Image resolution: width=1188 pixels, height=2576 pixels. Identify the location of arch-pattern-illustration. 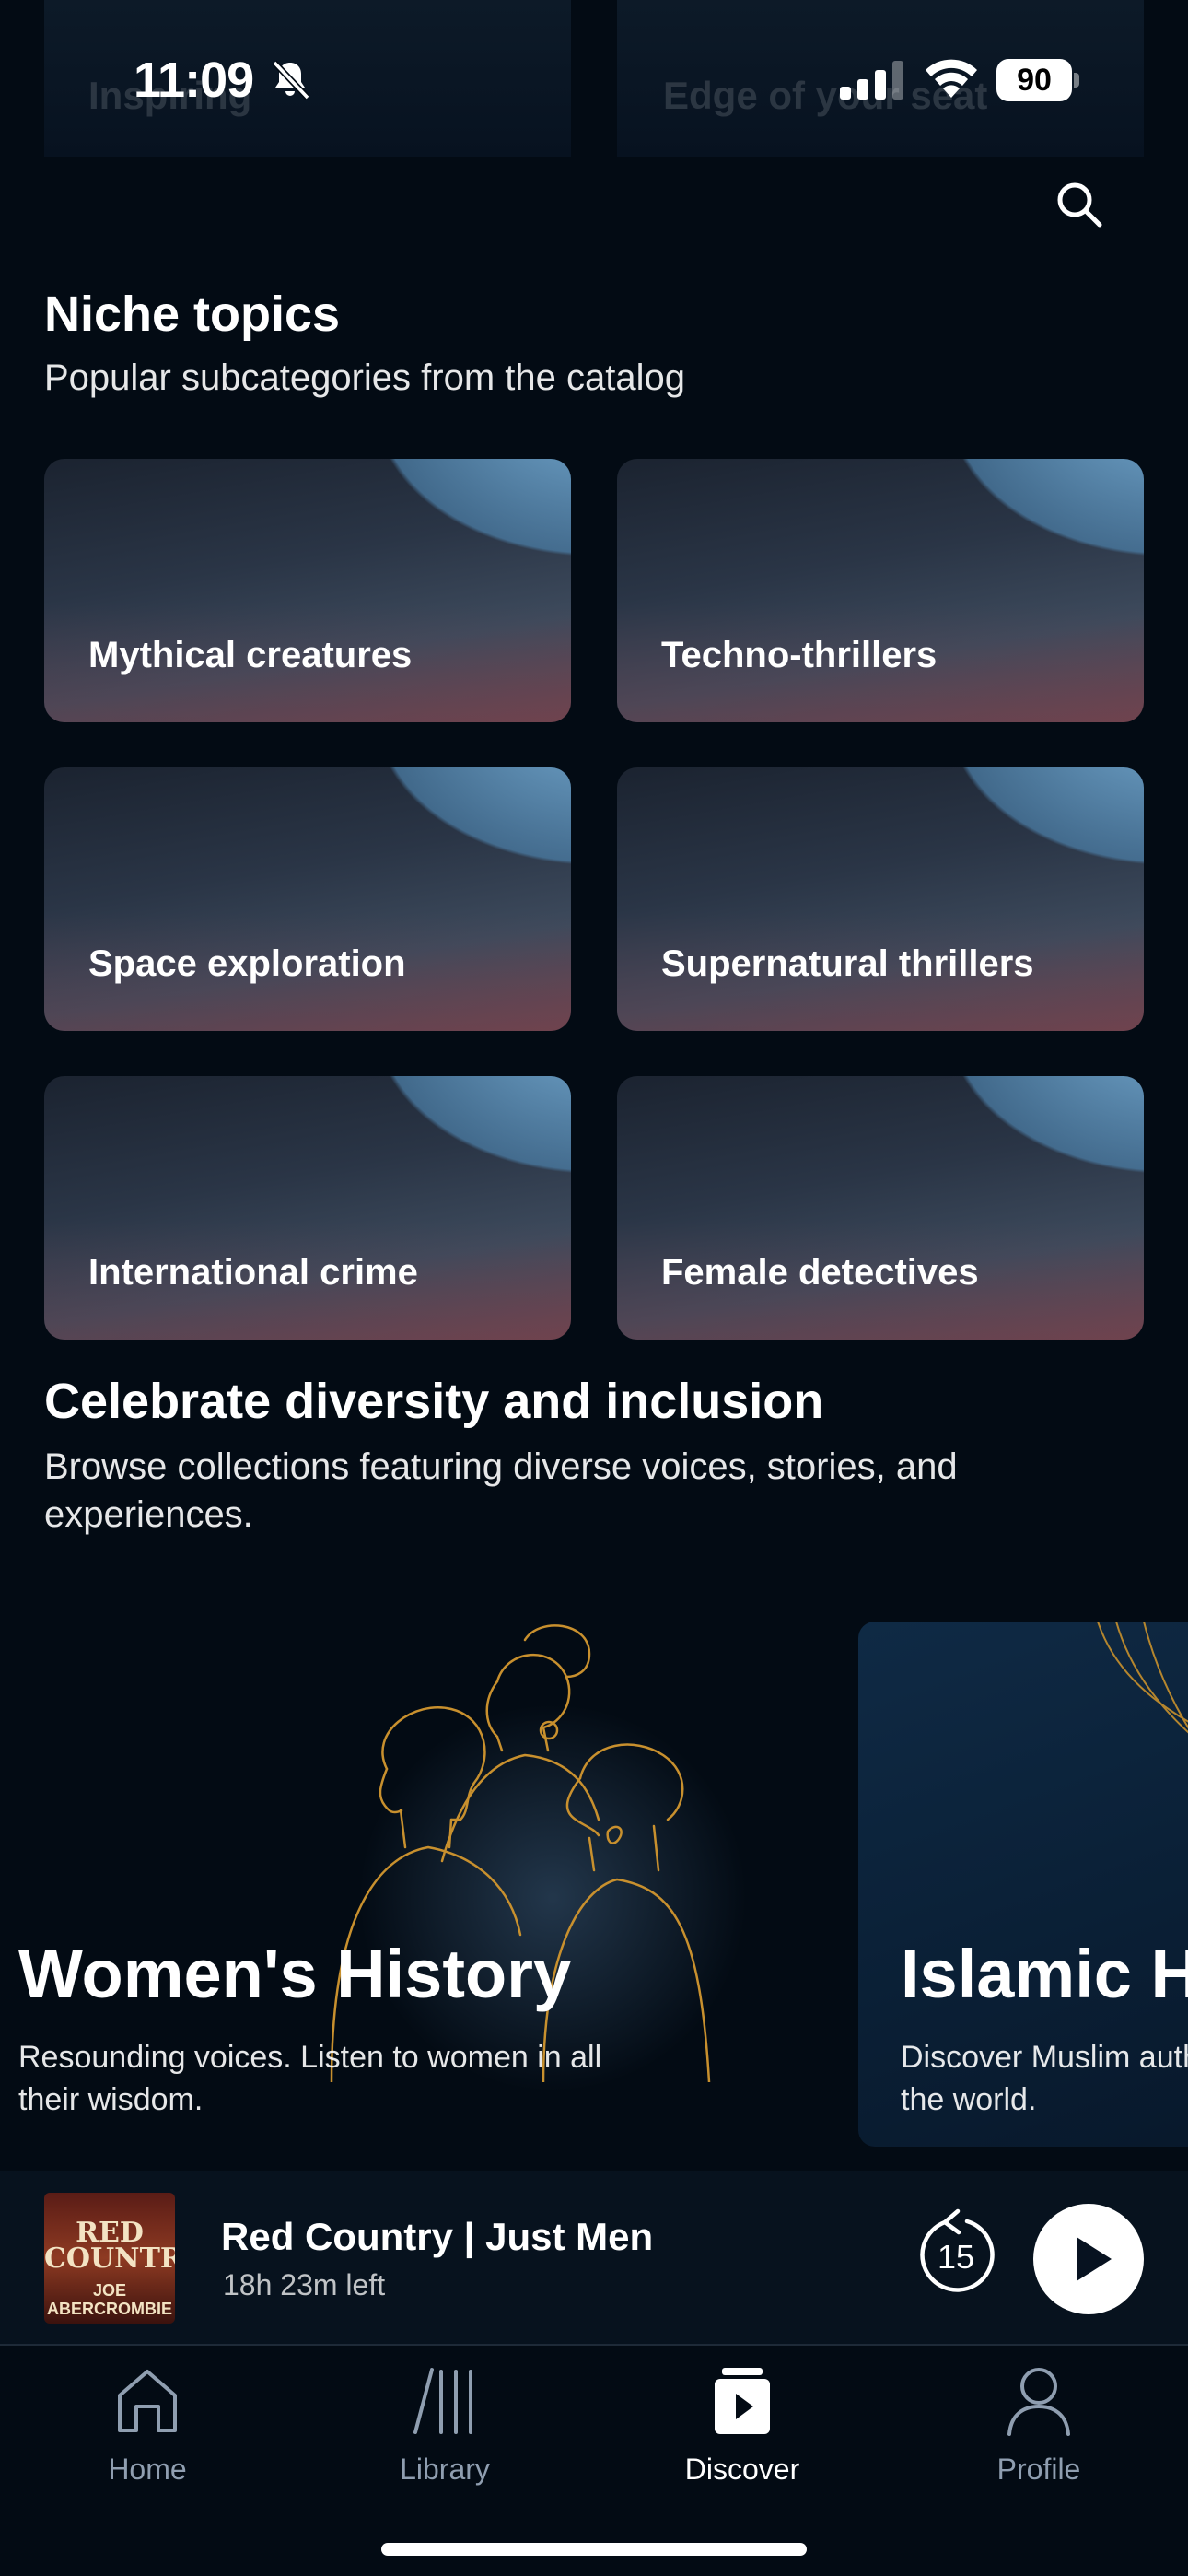
(1142, 1678).